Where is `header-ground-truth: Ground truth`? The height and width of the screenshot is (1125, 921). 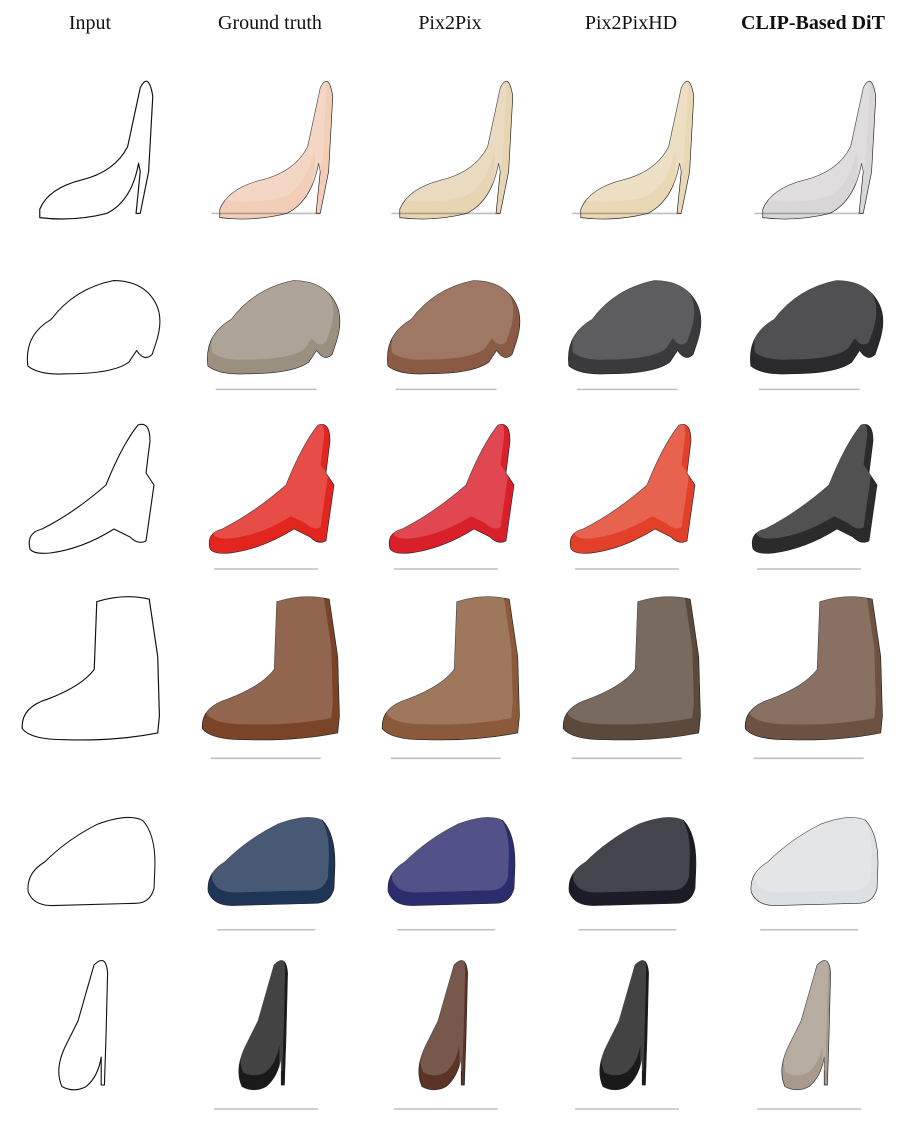
header-ground-truth: Ground truth is located at coordinates (270, 23).